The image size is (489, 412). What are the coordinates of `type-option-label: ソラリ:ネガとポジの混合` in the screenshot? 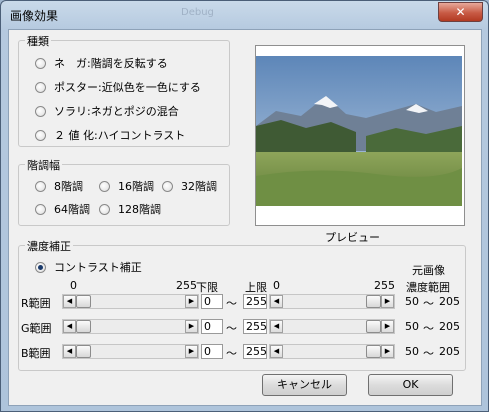 It's located at (116, 111).